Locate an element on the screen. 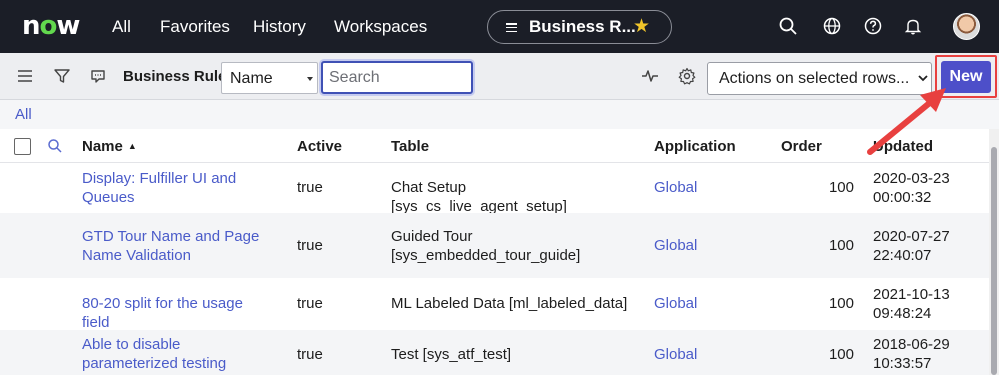 The image size is (999, 375). search-field-select-value: Name is located at coordinates (251, 78).